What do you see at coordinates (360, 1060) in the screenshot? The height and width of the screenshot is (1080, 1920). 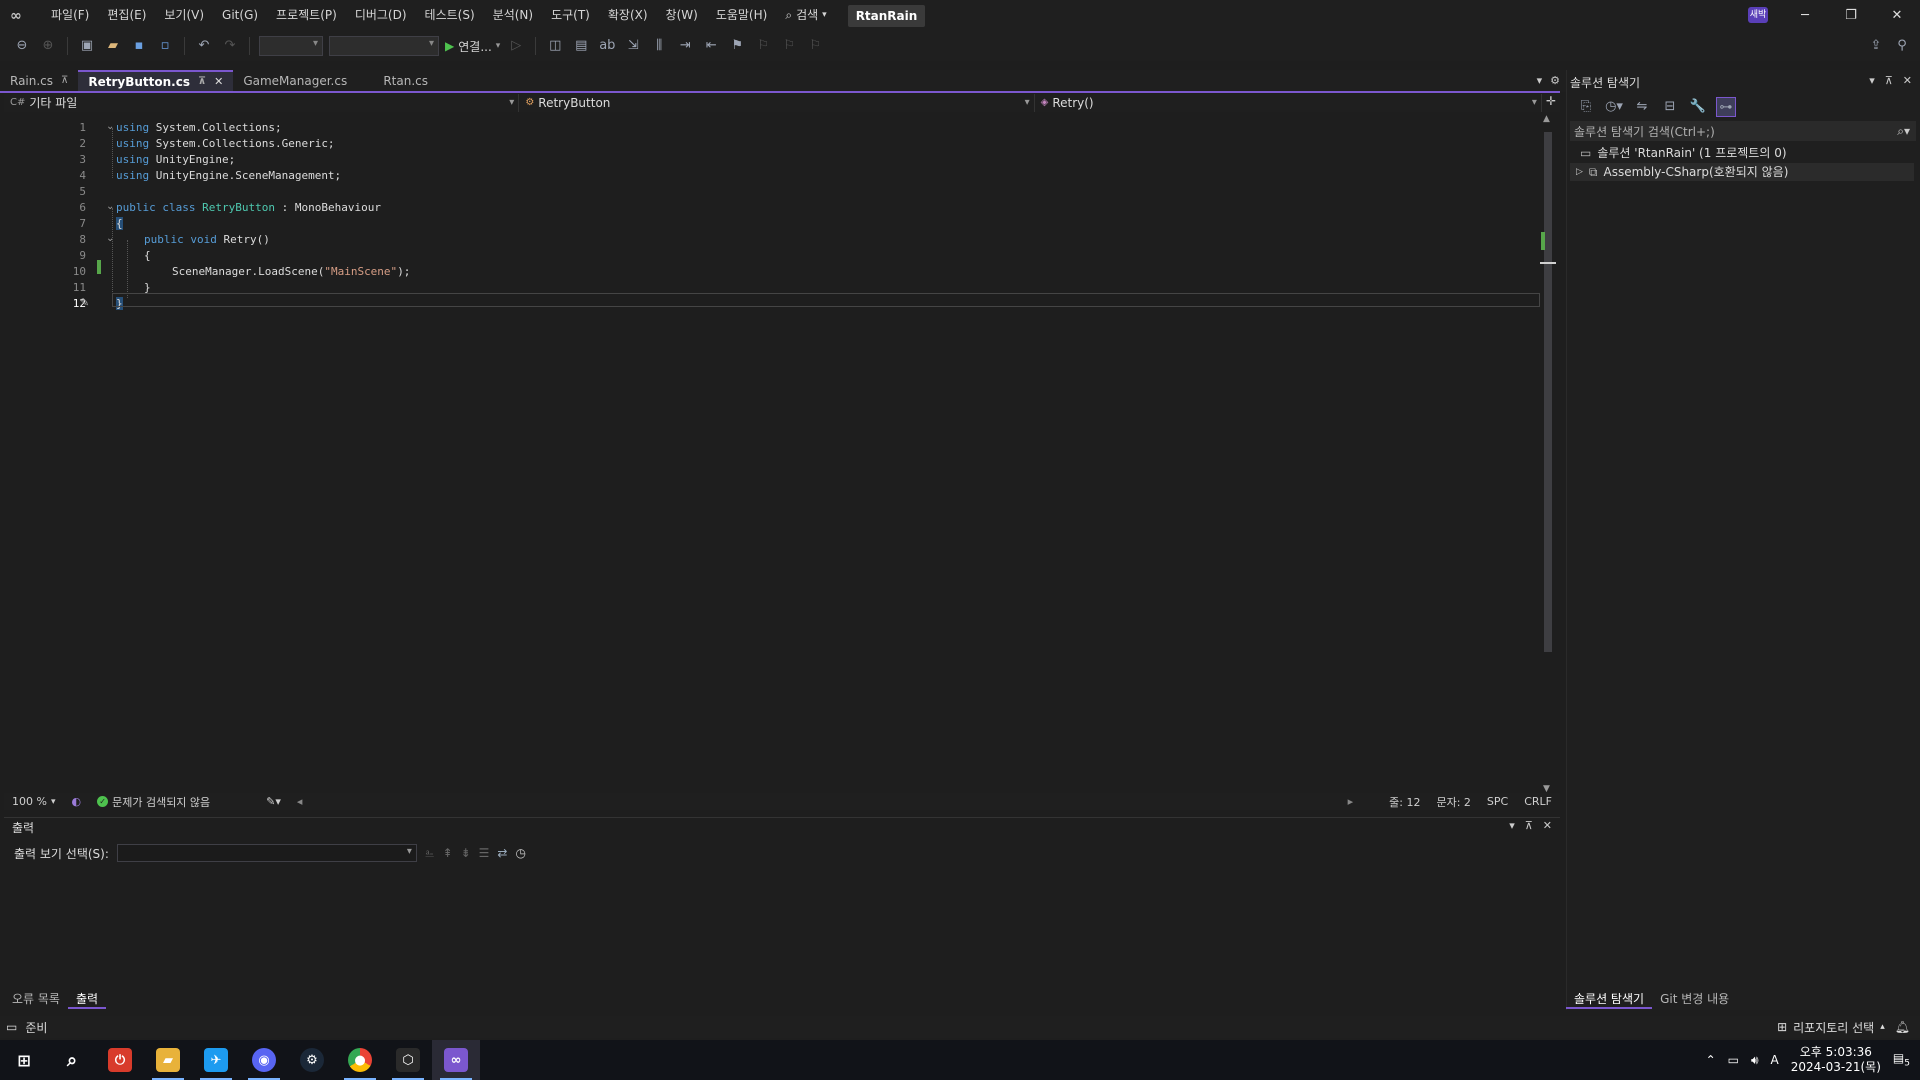 I see `taskbar-chrome: ●` at bounding box center [360, 1060].